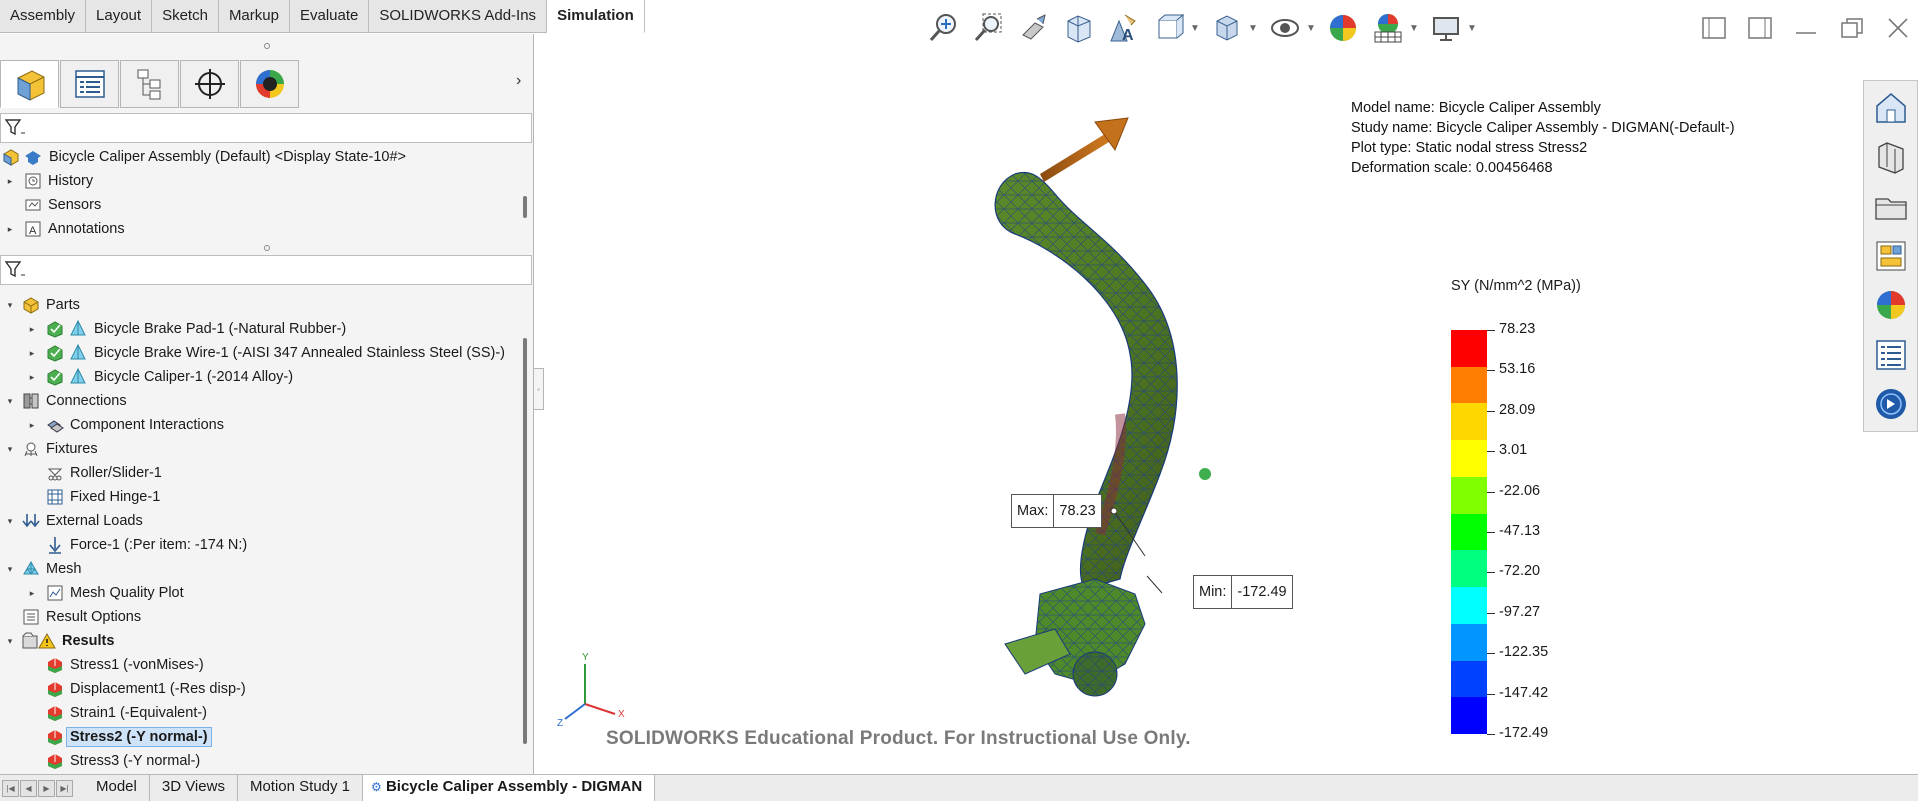  What do you see at coordinates (28, 788) in the screenshot?
I see `previous-tab-icon: ◀` at bounding box center [28, 788].